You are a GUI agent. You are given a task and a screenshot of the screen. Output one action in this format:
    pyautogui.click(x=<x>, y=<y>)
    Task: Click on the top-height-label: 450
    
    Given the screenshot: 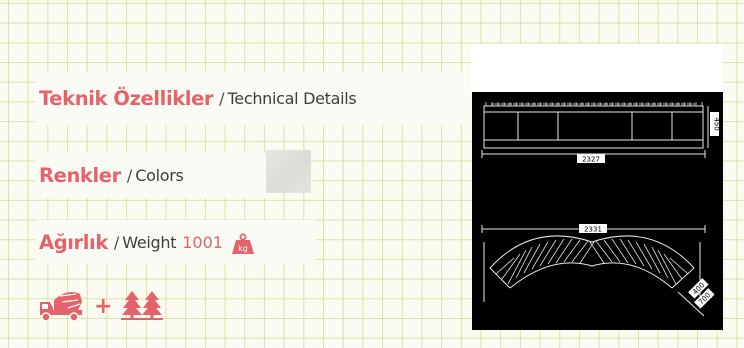 What is the action you would take?
    pyautogui.click(x=717, y=123)
    